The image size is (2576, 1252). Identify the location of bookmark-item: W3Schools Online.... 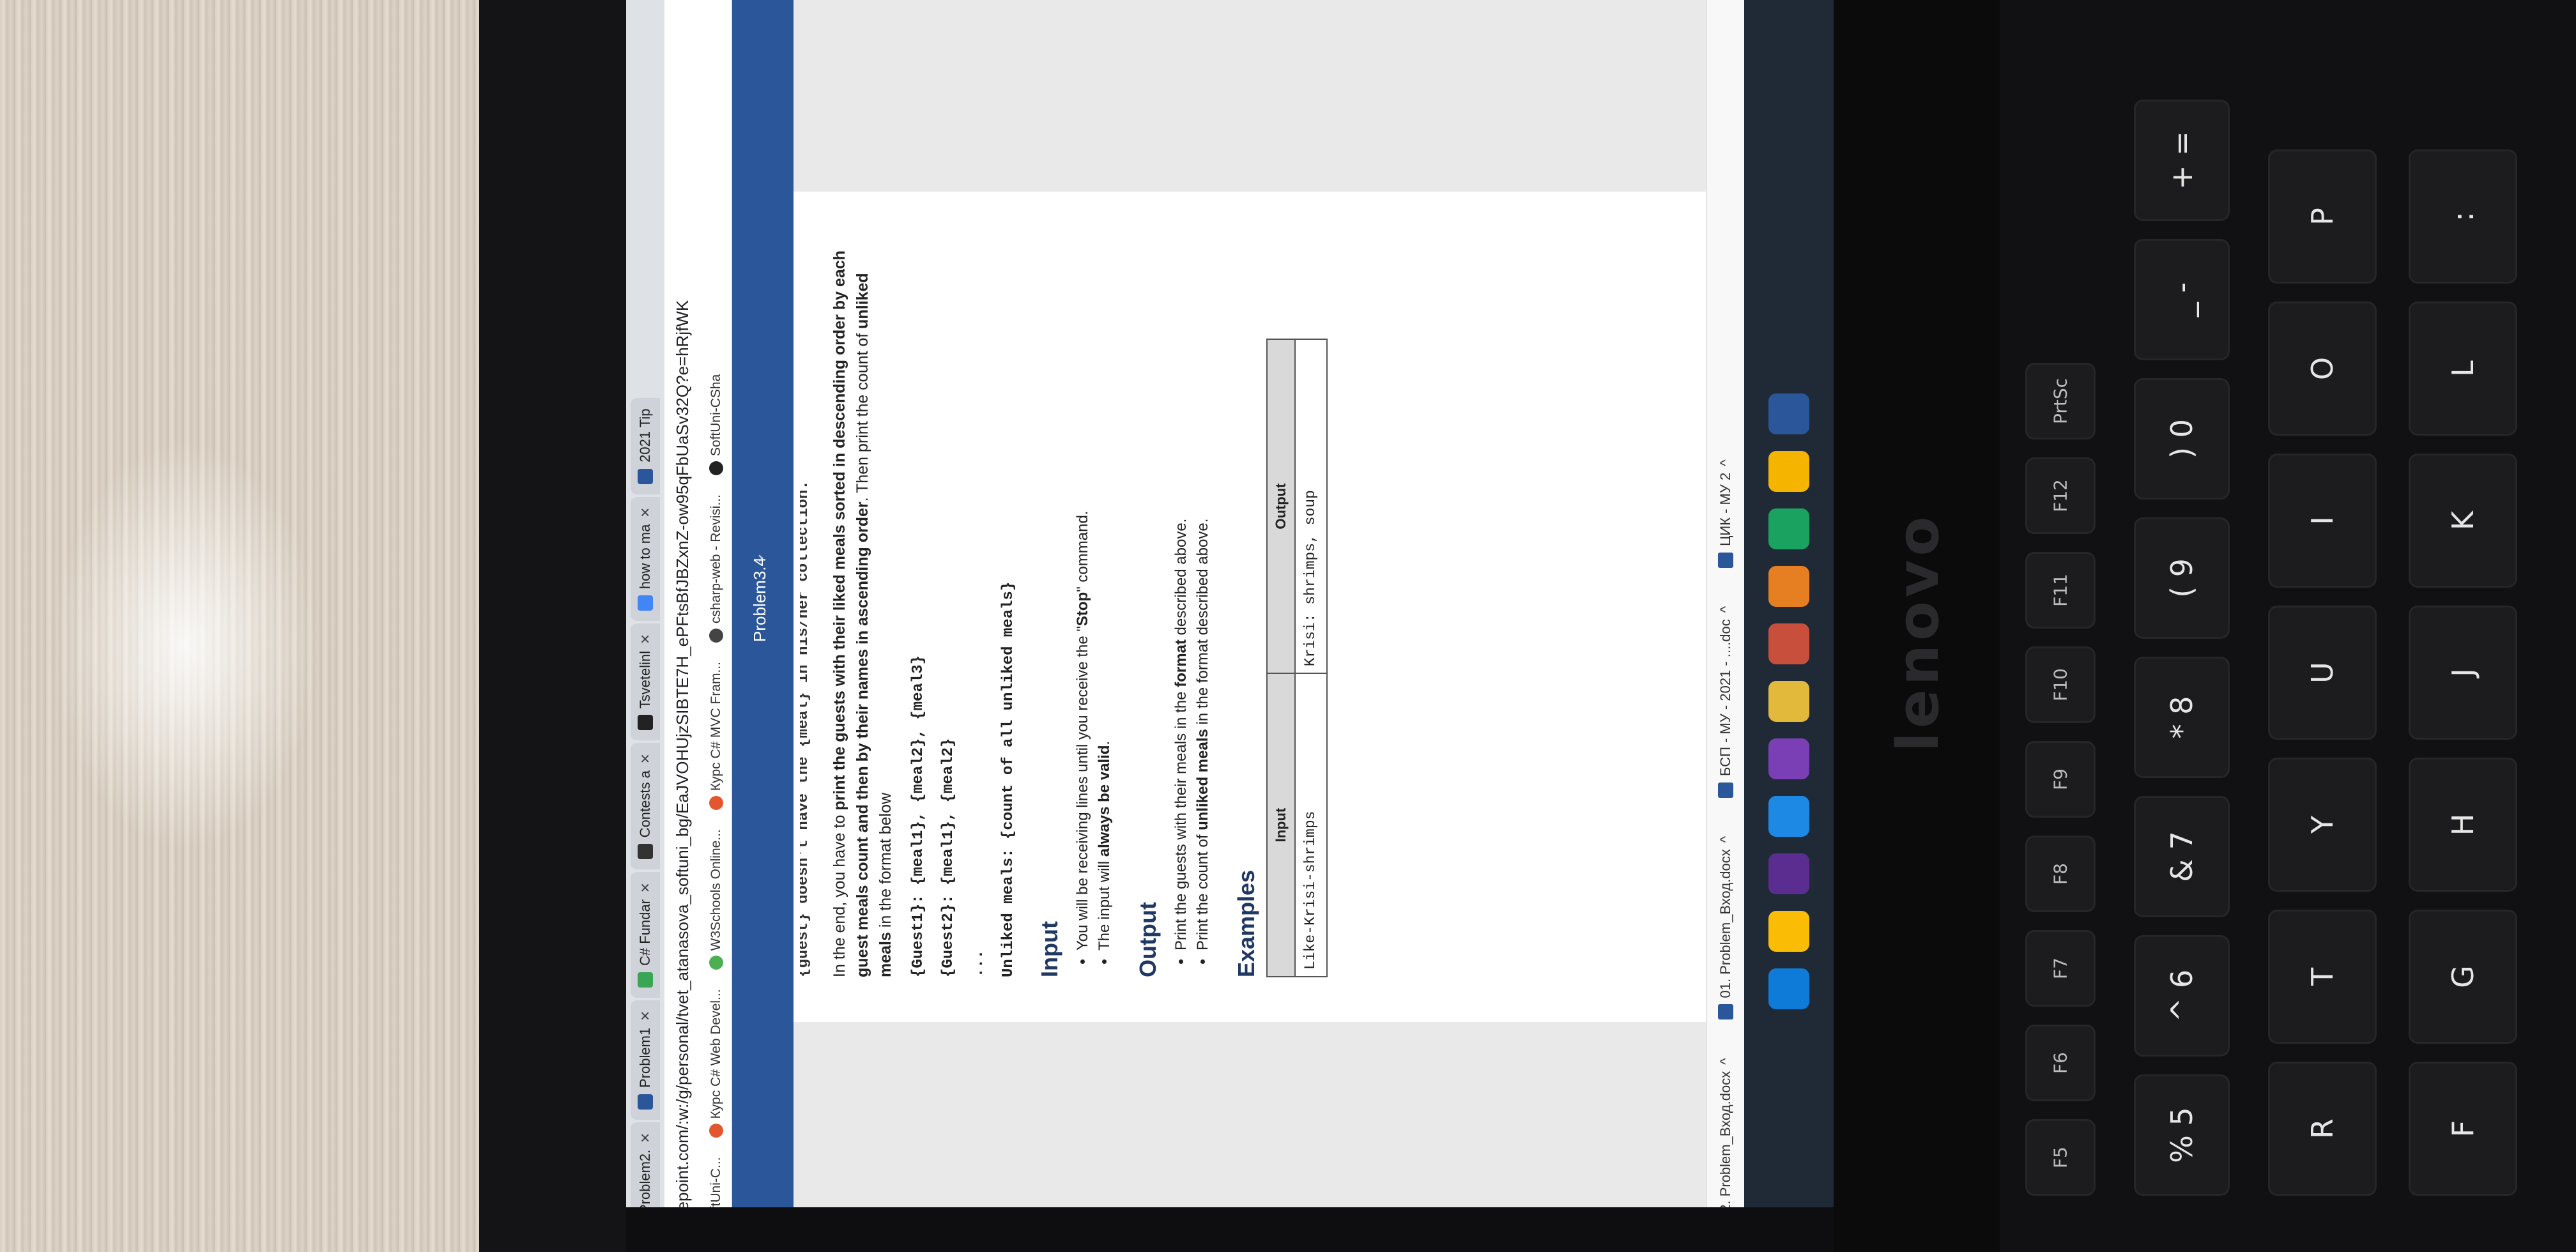
(716, 899).